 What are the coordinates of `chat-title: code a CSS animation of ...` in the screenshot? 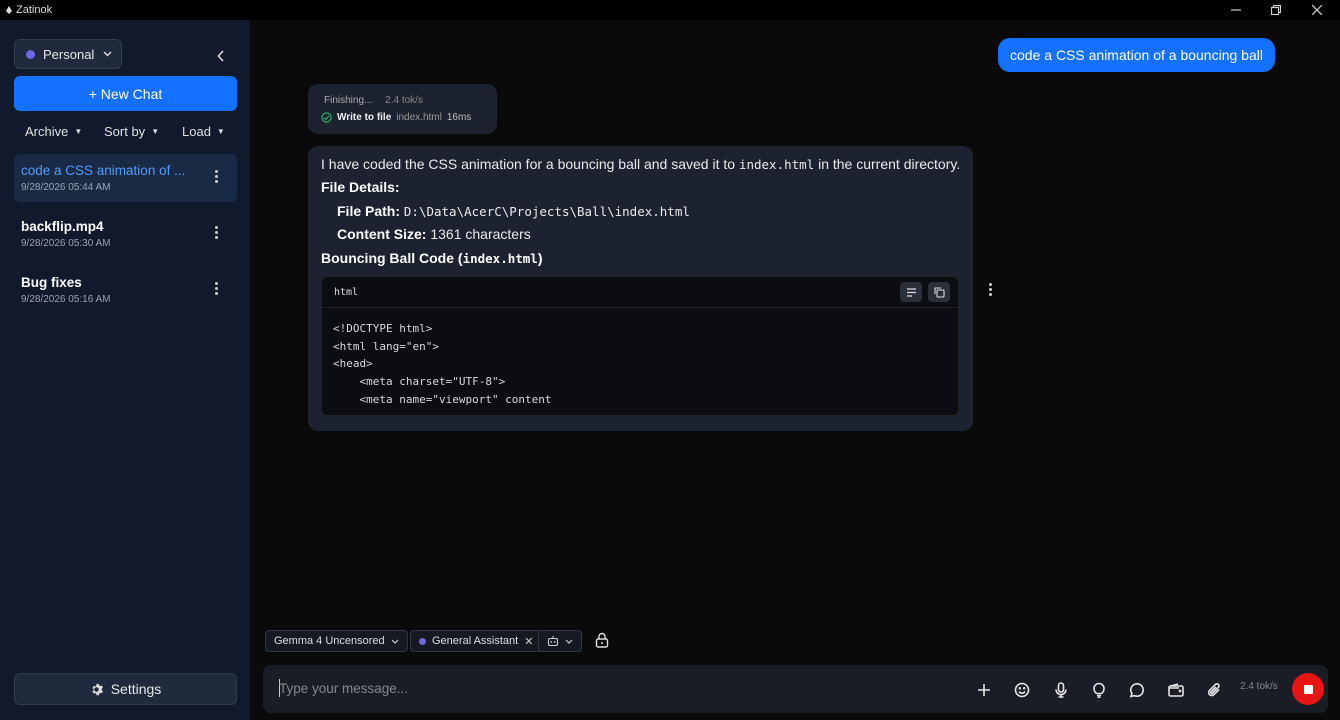 It's located at (103, 170).